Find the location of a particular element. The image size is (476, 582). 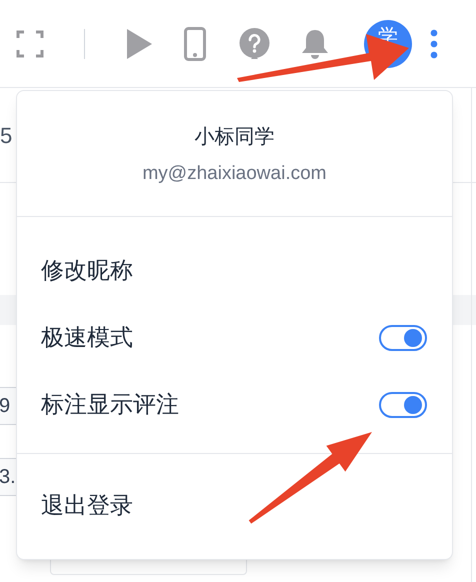

bell-icon is located at coordinates (315, 44).